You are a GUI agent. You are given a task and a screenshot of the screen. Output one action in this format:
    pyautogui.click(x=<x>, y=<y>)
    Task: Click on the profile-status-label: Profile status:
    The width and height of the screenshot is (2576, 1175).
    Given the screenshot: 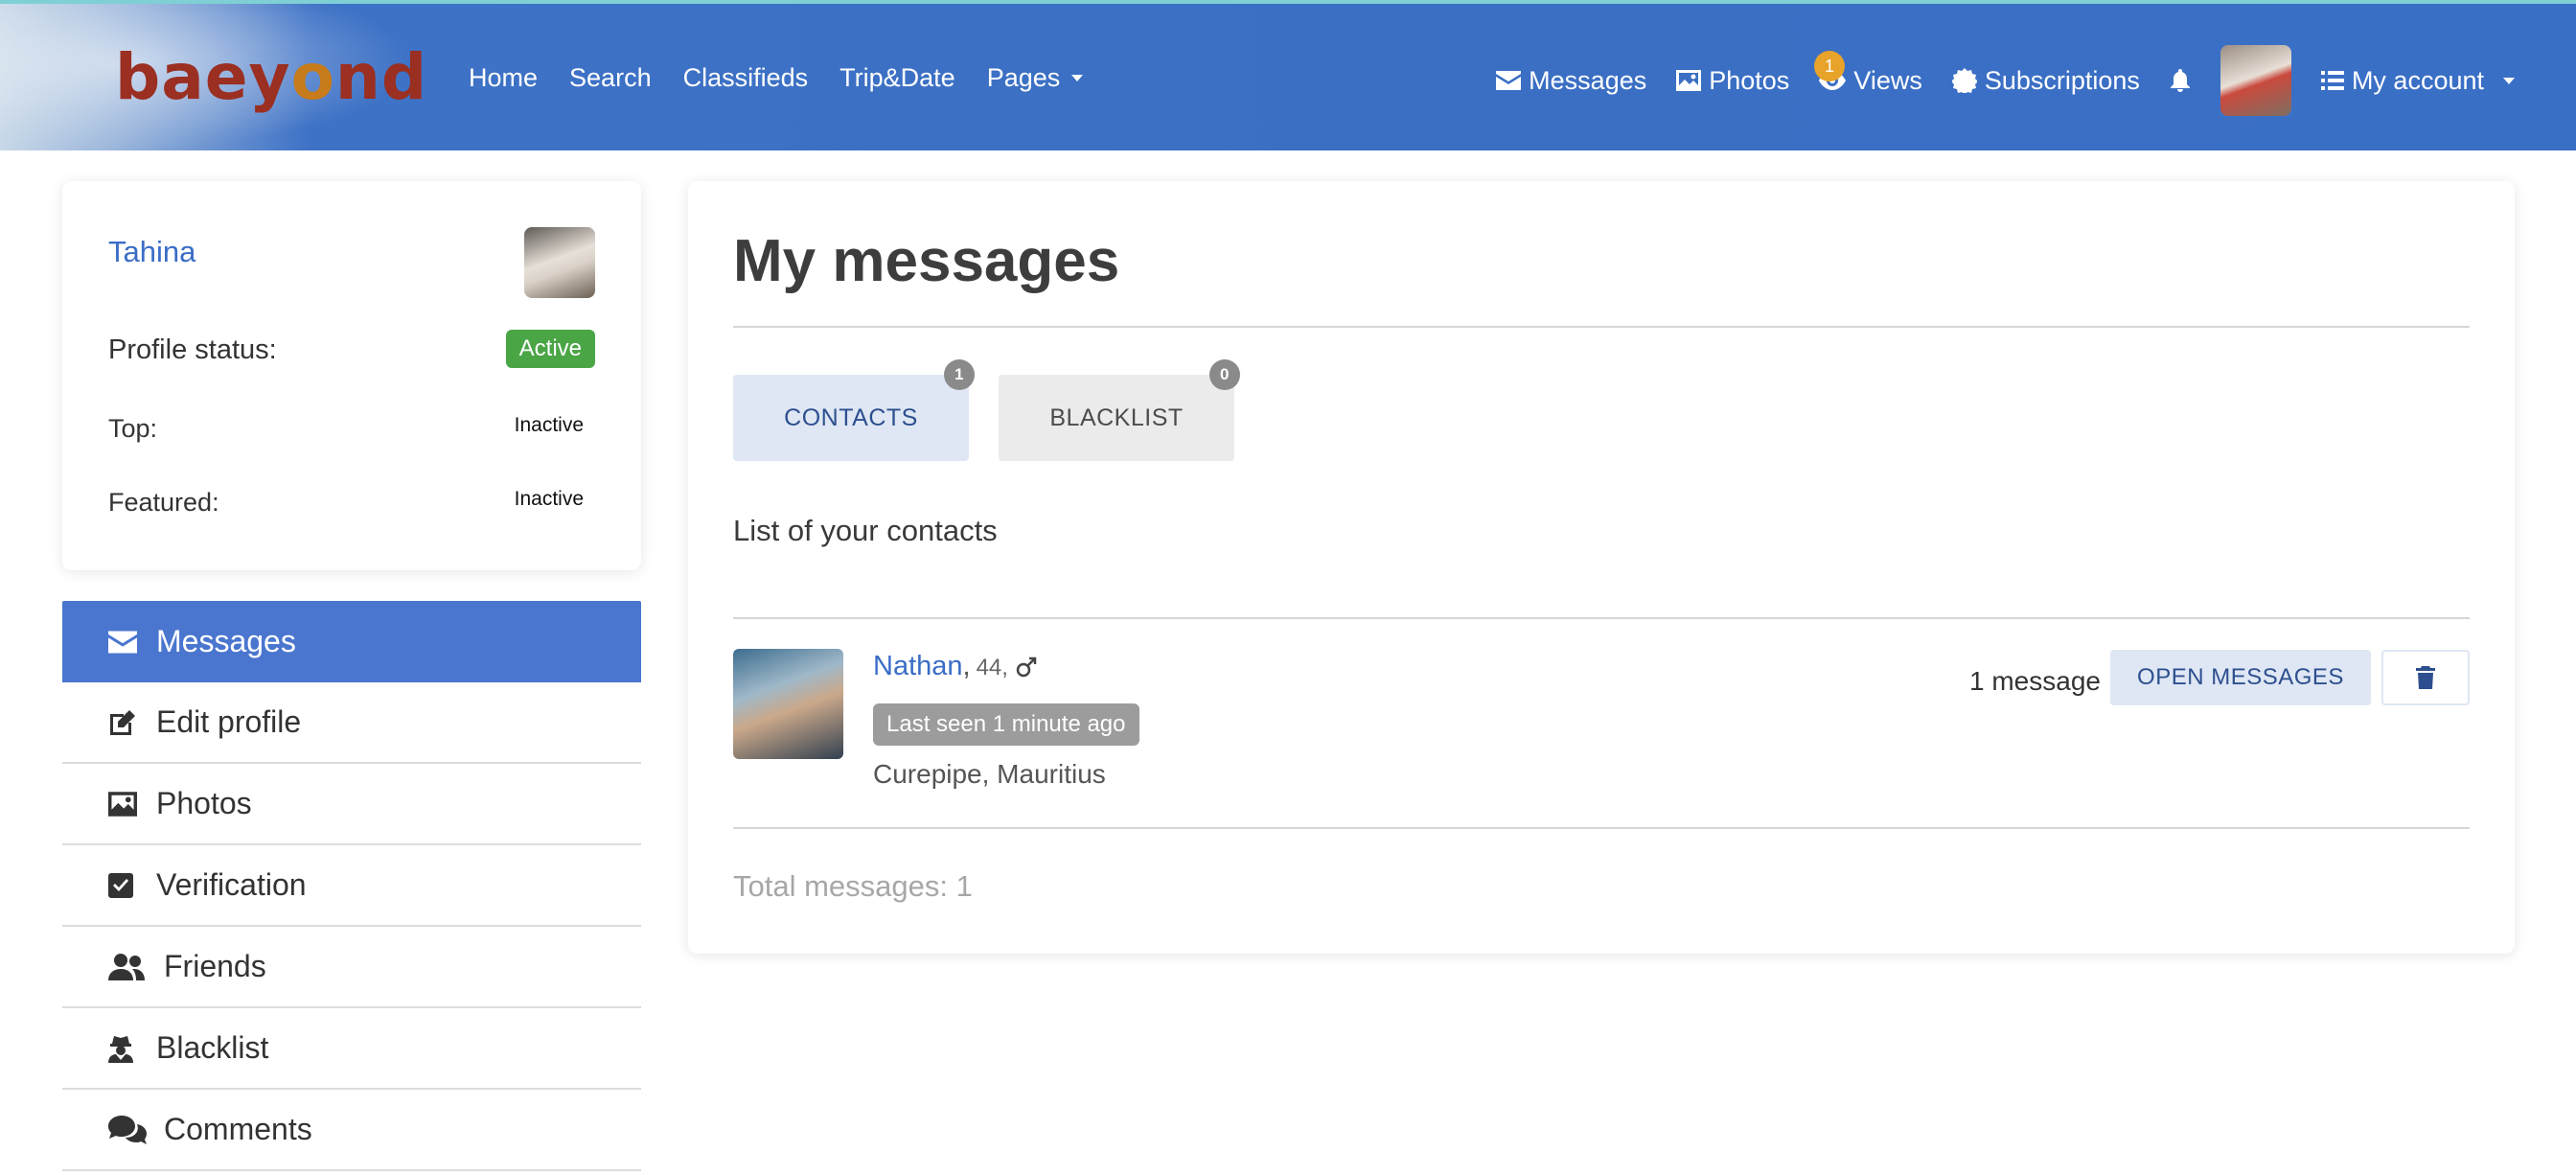 What is the action you would take?
    pyautogui.click(x=193, y=349)
    